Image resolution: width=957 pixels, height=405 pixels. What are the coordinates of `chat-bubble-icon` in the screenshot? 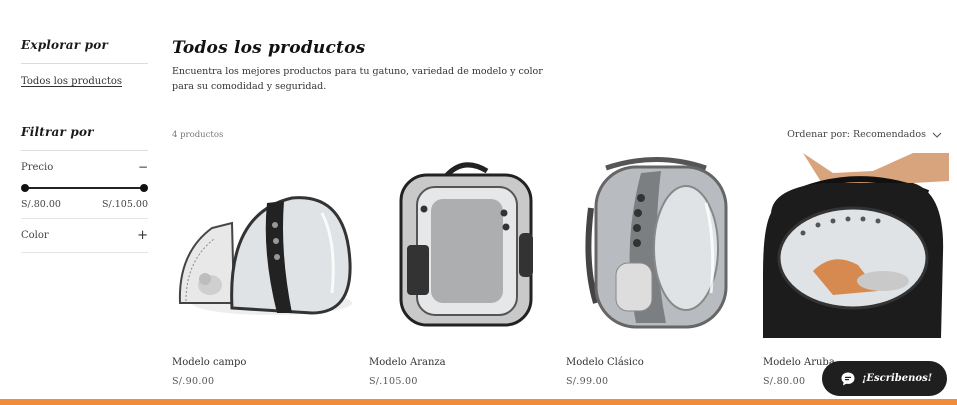 It's located at (848, 378).